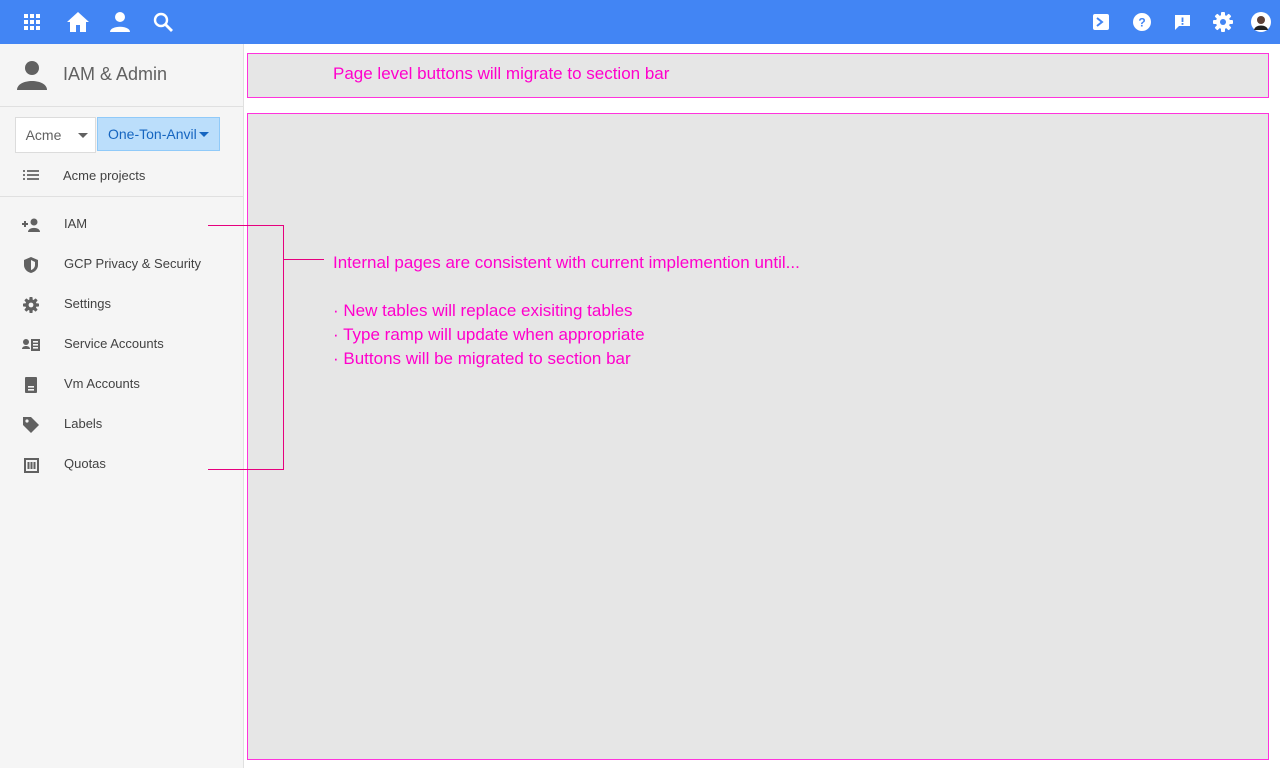 The height and width of the screenshot is (768, 1280). I want to click on project-selector: One-Ton-Anvil, so click(158, 134).